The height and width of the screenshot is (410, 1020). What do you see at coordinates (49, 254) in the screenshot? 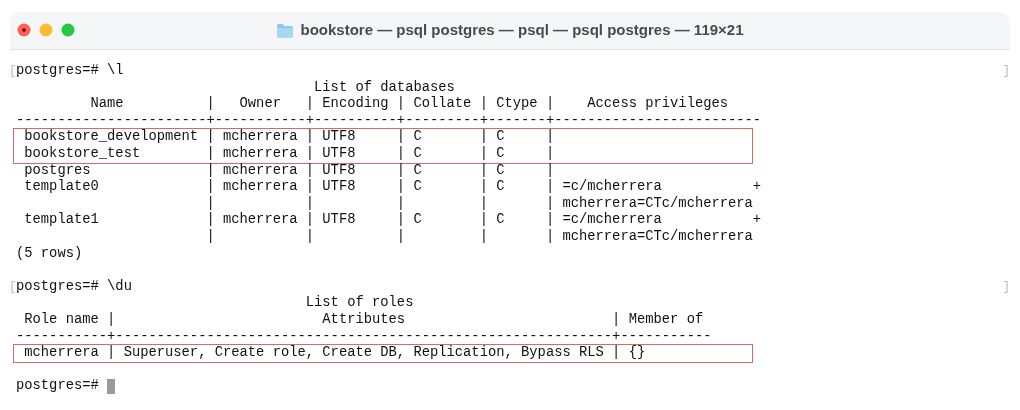
I see `terminal-line: (5 rows)` at bounding box center [49, 254].